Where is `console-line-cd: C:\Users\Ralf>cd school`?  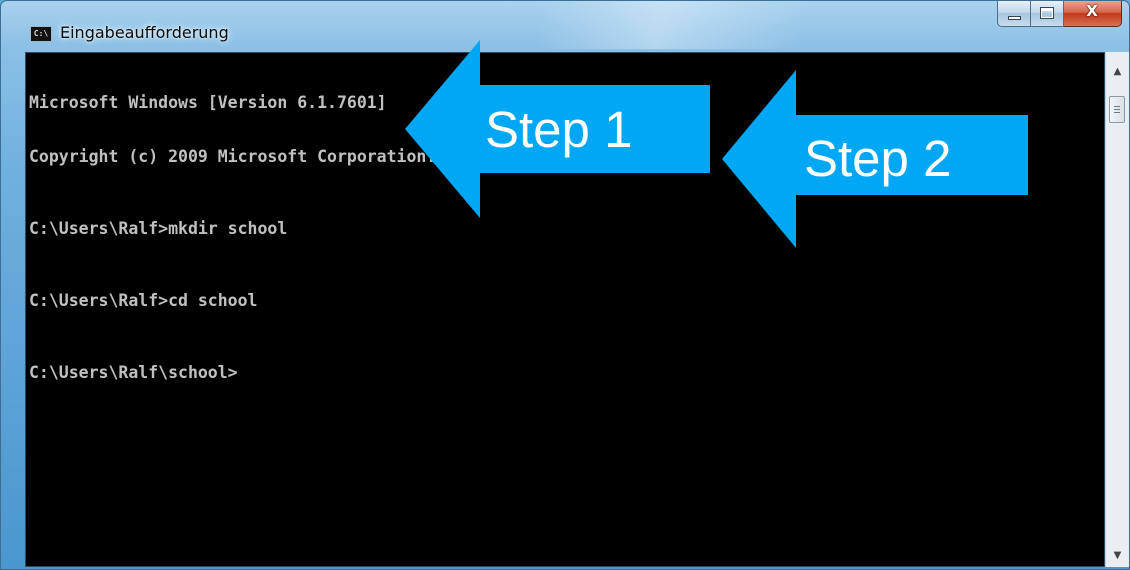 console-line-cd: C:\Users\Ralf>cd school is located at coordinates (143, 300).